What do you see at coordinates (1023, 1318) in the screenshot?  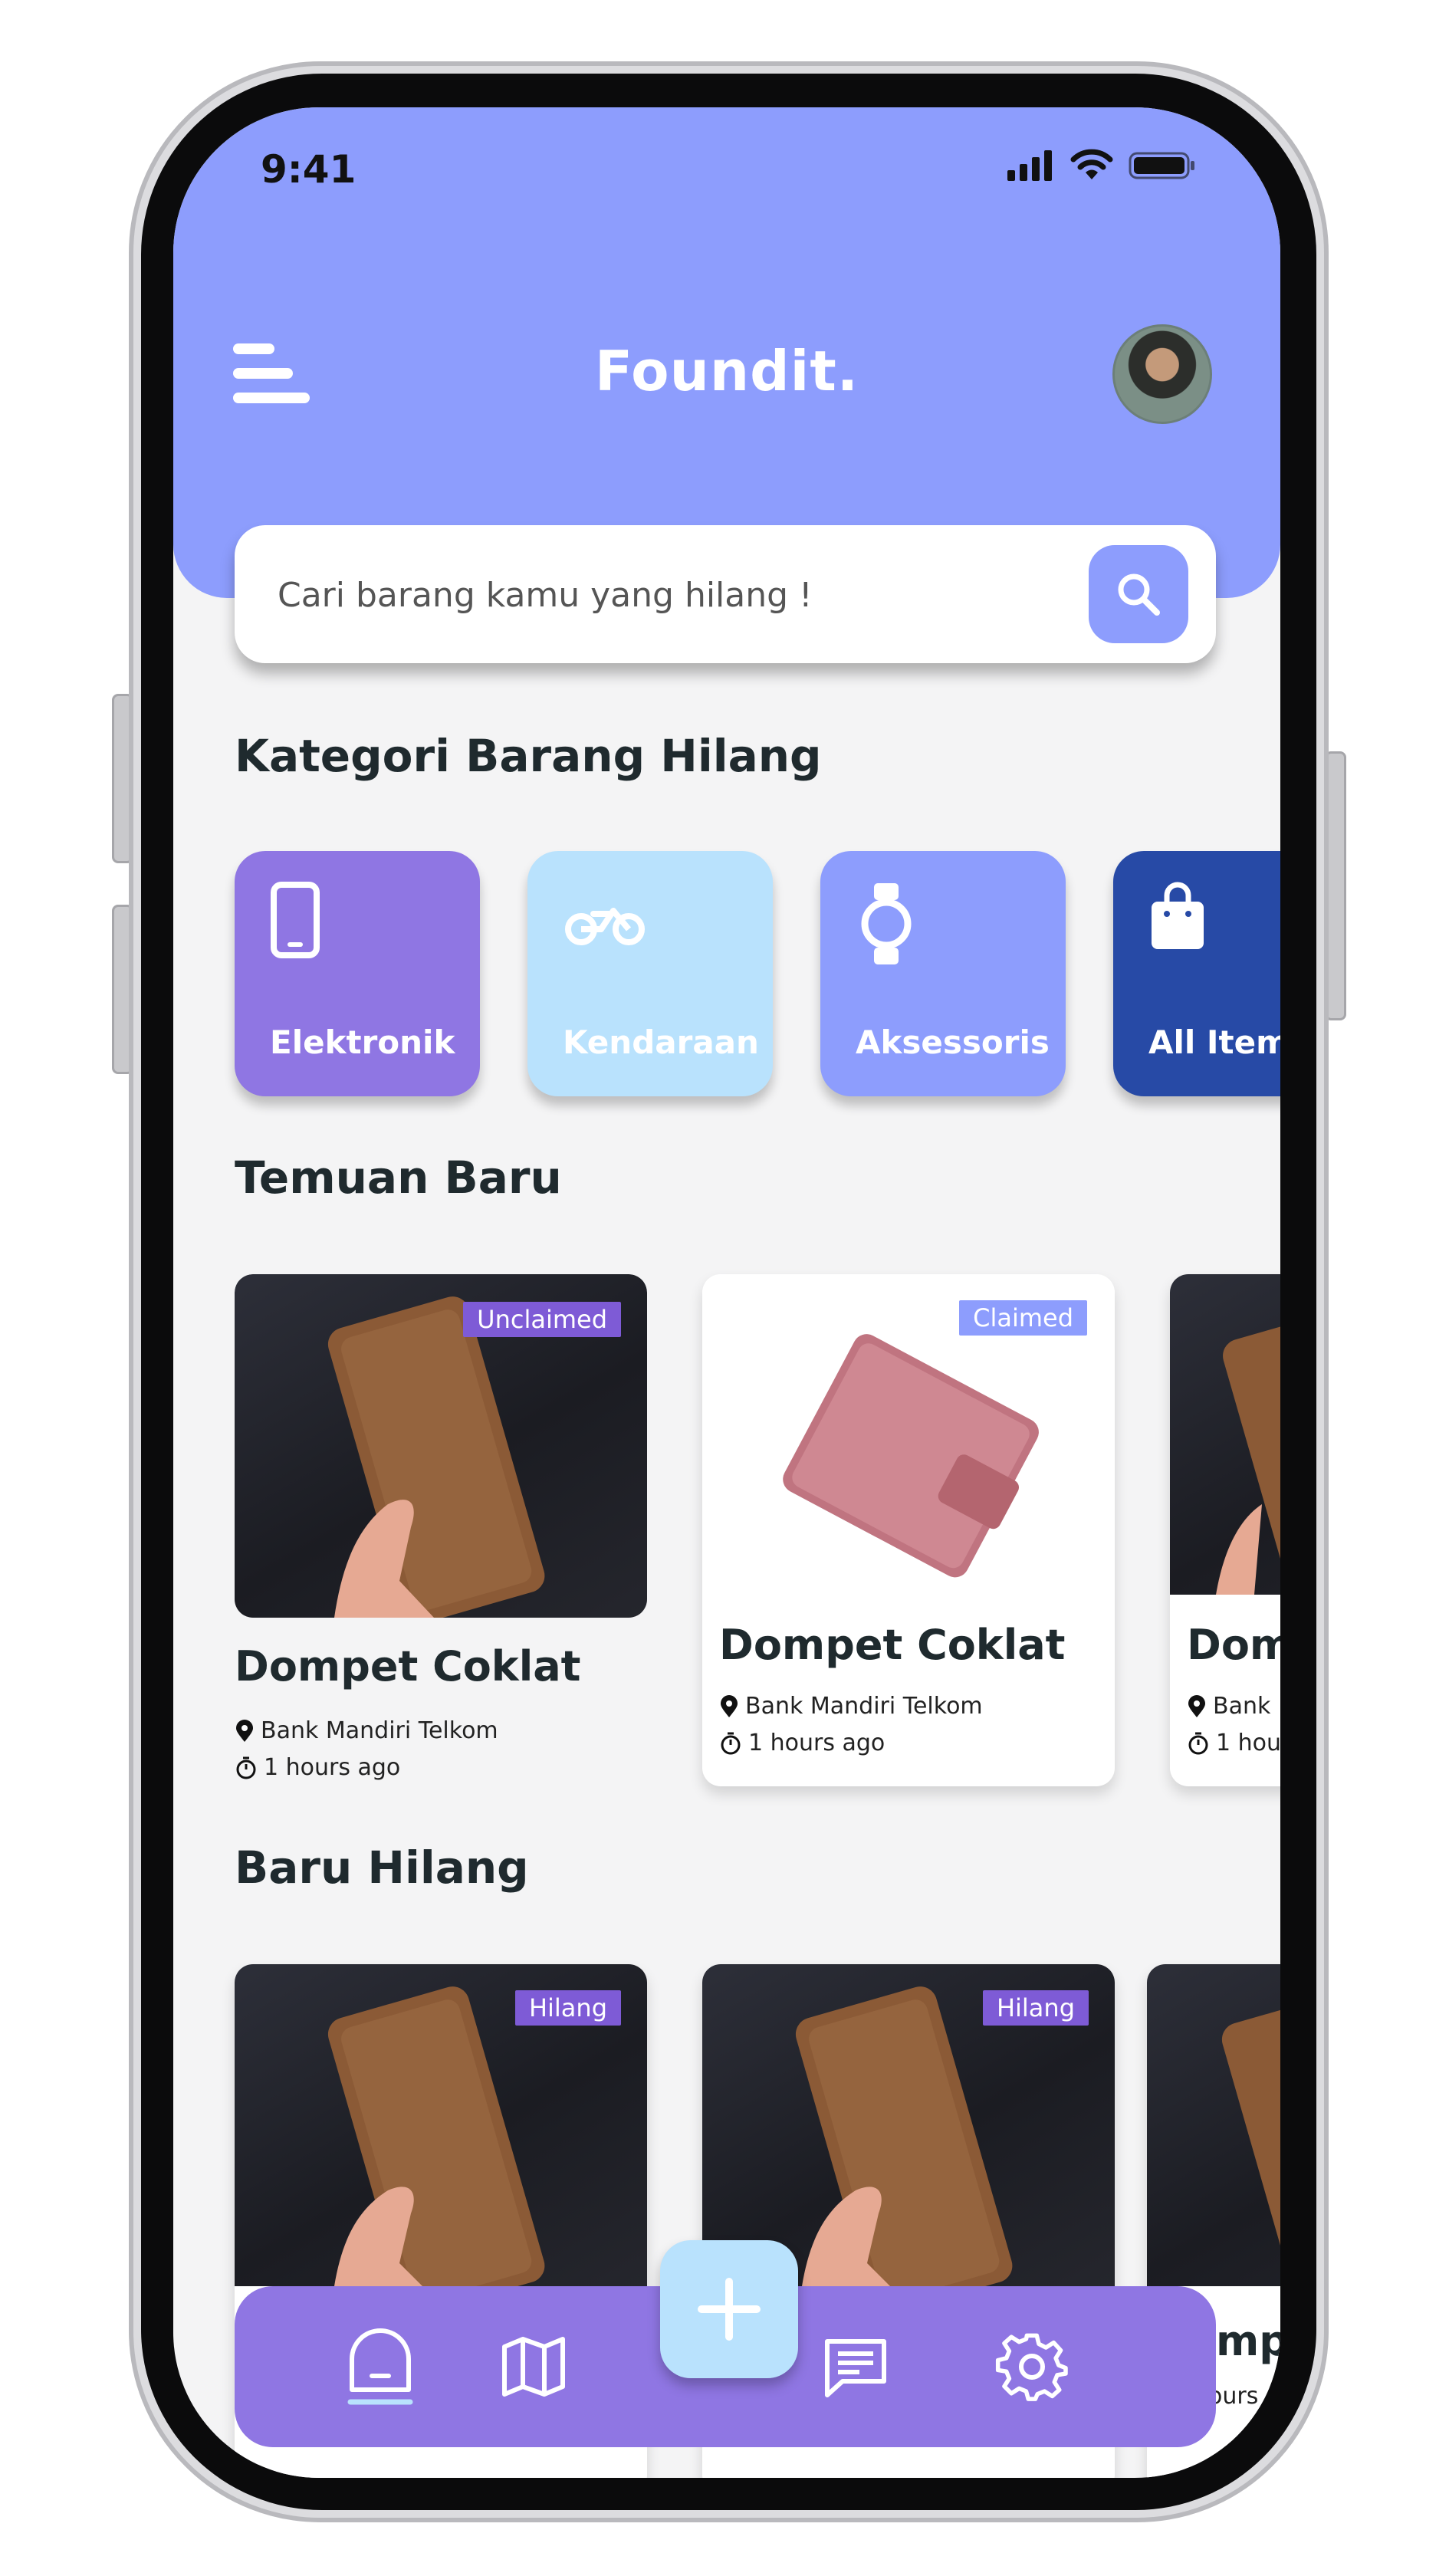 I see `status-badge: Claimed` at bounding box center [1023, 1318].